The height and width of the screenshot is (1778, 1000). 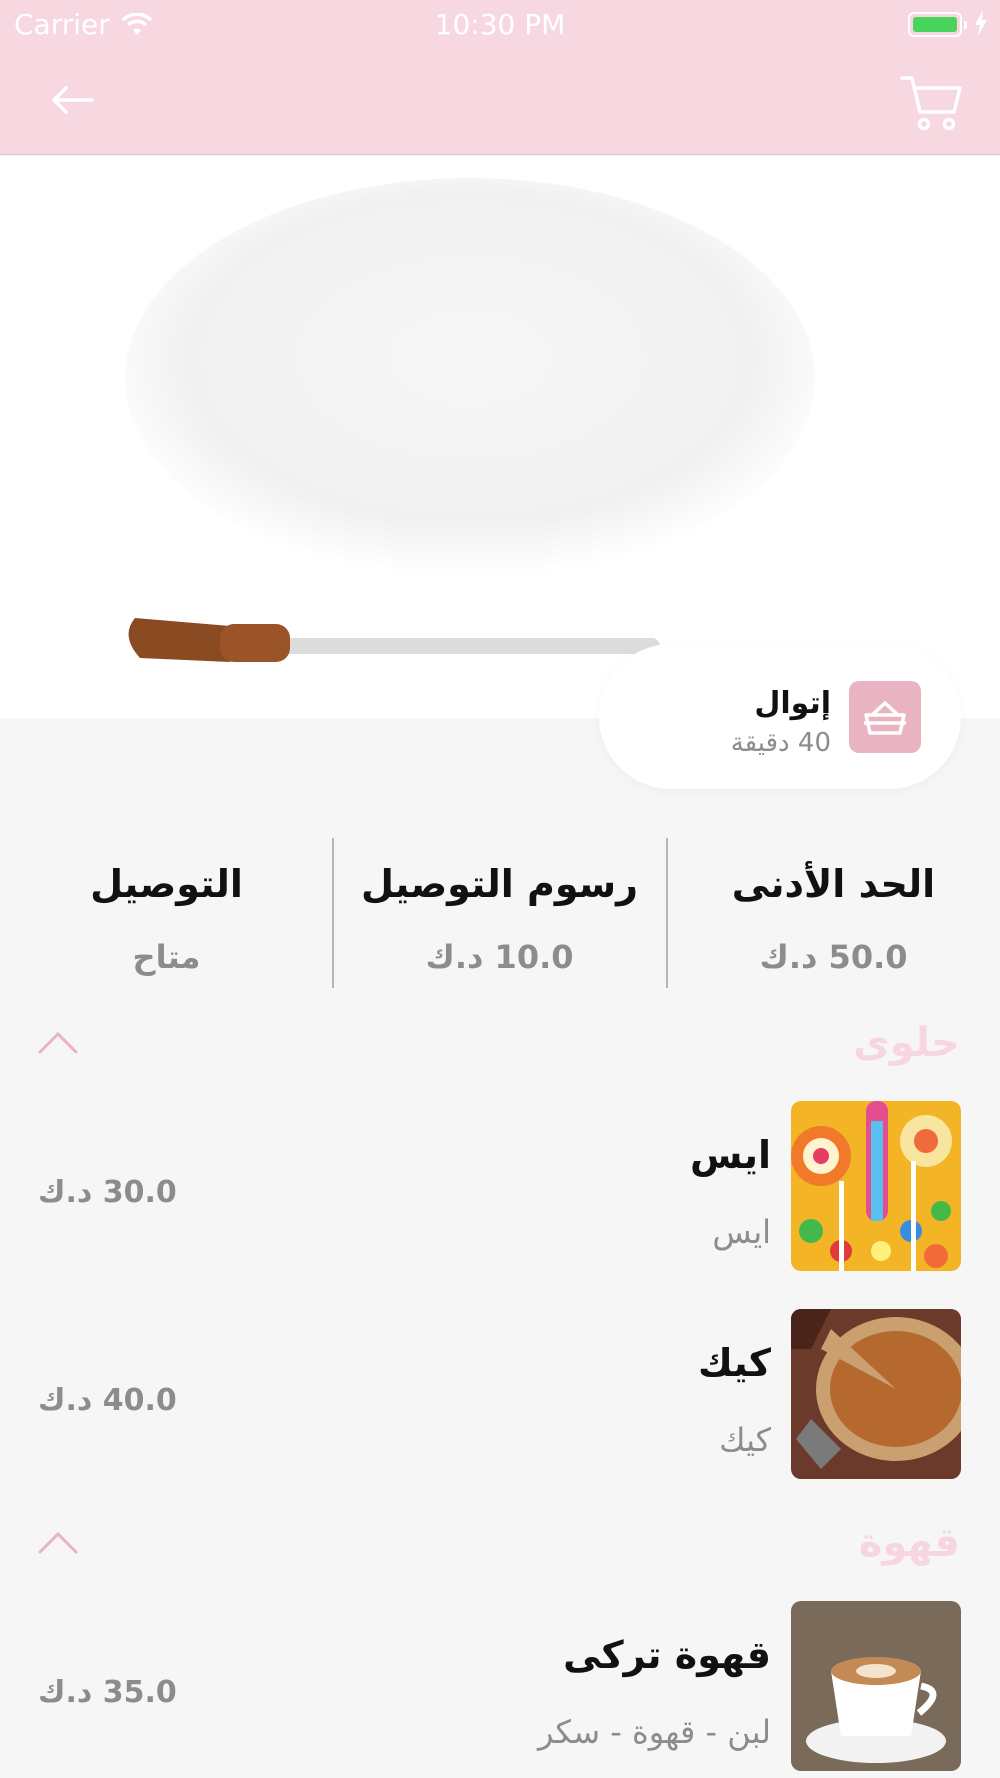 I want to click on pot-icon, so click(x=885, y=718).